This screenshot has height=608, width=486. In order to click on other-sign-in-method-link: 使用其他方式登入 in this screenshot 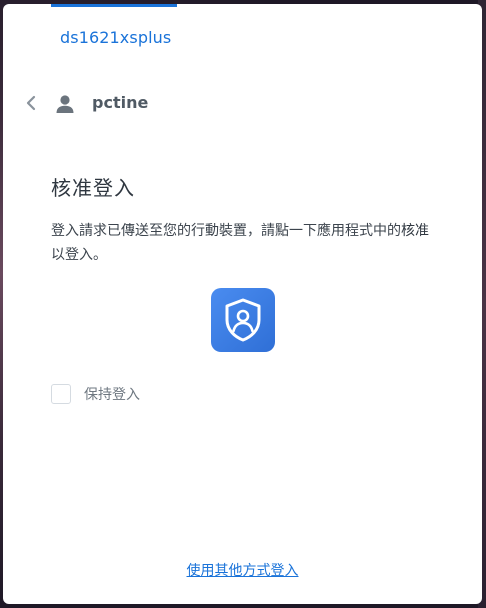, I will do `click(242, 570)`.